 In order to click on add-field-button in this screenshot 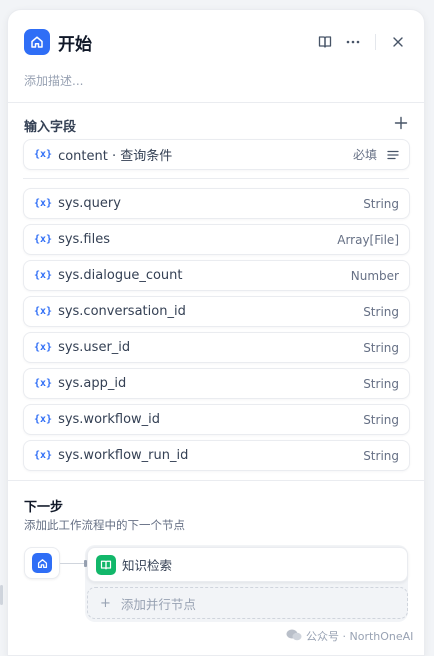, I will do `click(401, 123)`.